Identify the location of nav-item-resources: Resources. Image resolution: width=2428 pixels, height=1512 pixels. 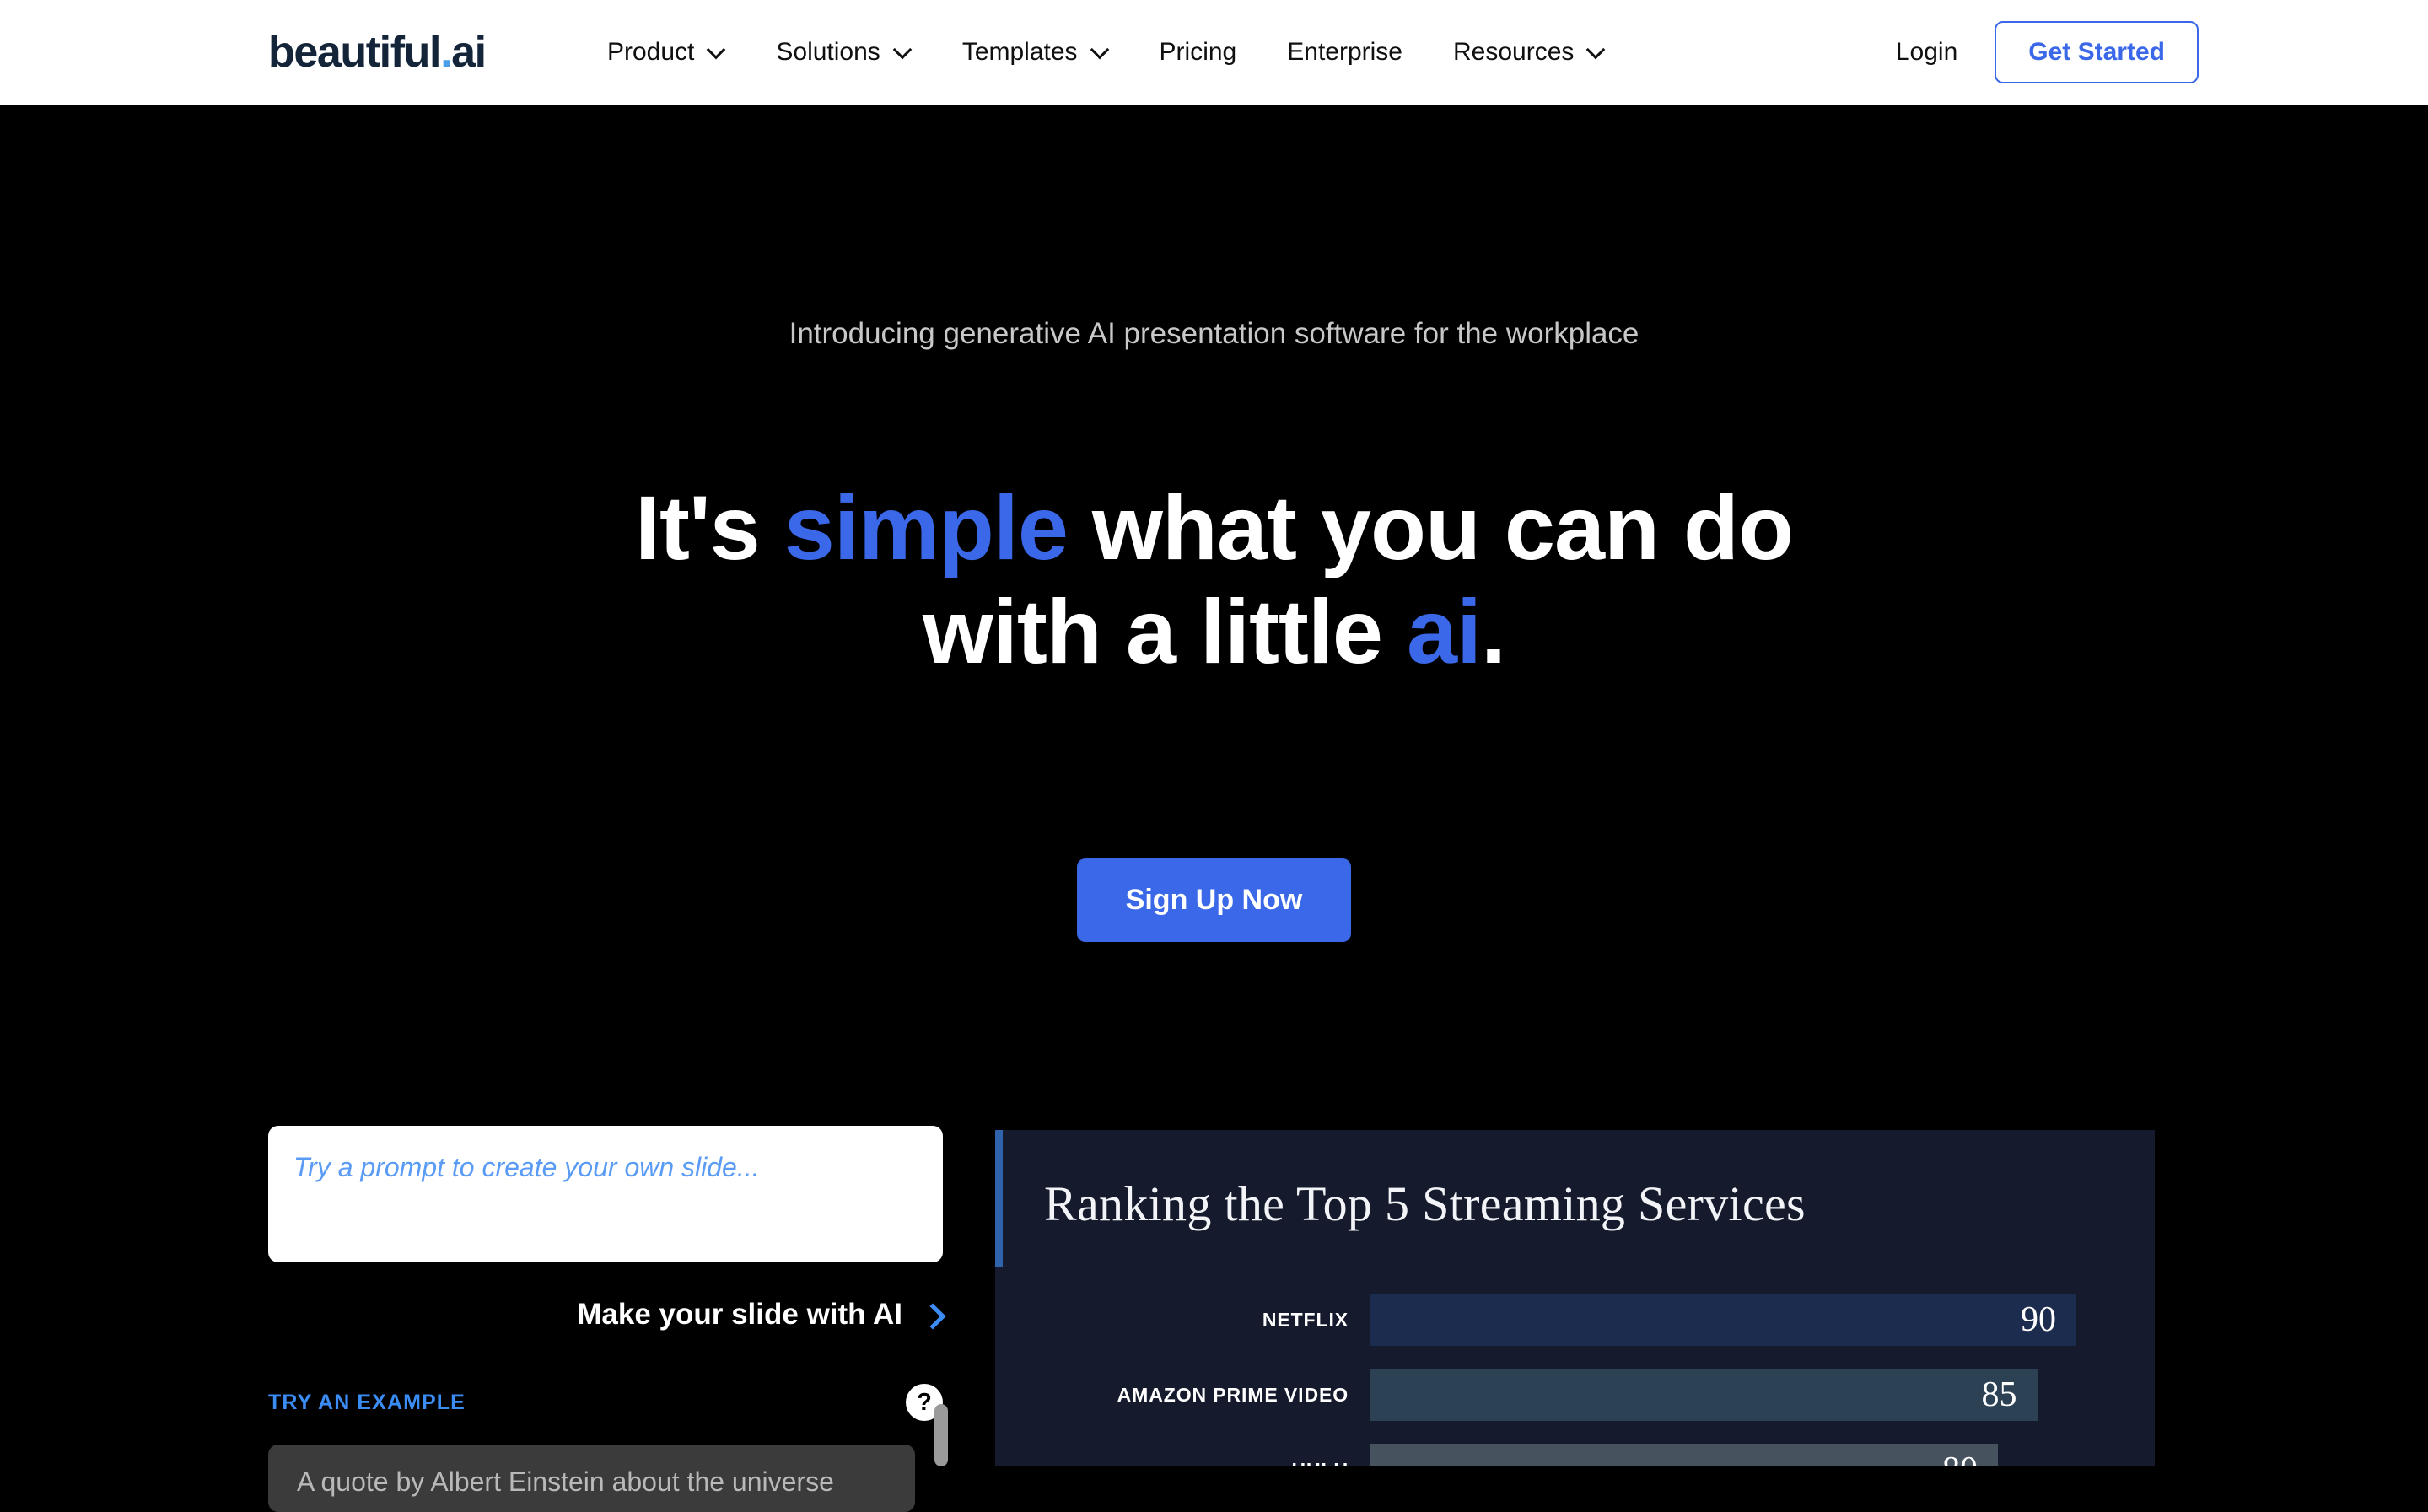
(1529, 53).